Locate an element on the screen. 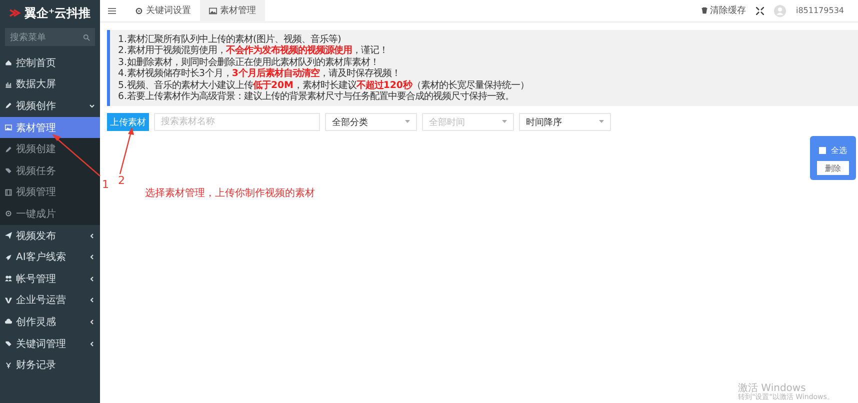 The height and width of the screenshot is (403, 858). trash-icon is located at coordinates (704, 10).